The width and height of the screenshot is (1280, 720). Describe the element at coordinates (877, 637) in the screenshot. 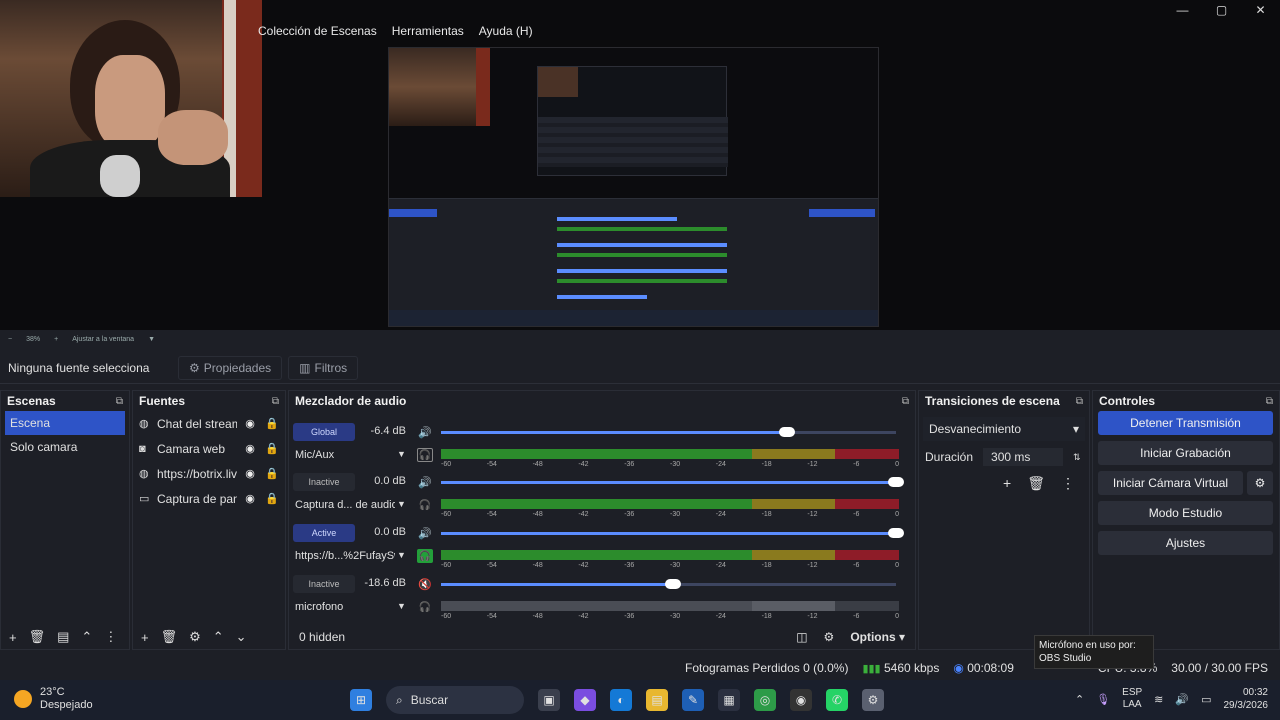

I see `options-button: Options ▾` at that location.